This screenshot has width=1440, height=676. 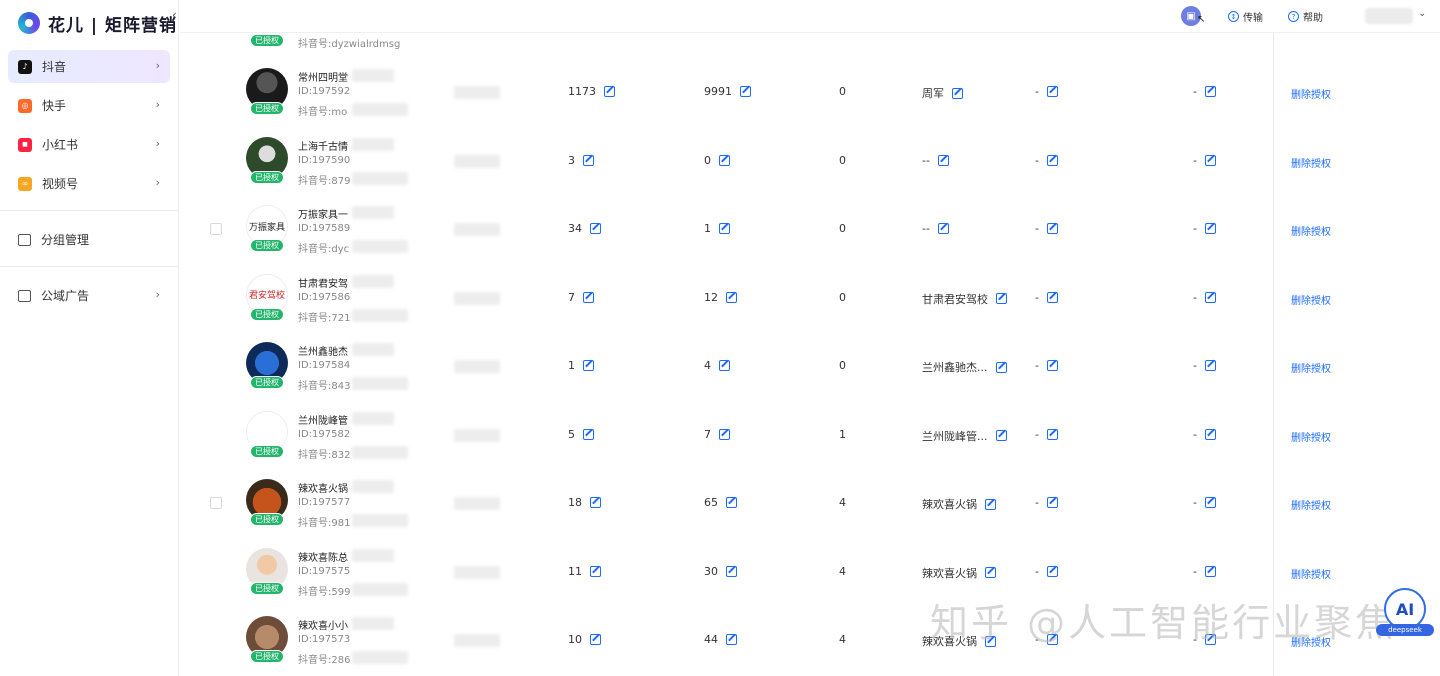 I want to click on sidebar-item-xiaohongshu: ■ 小红书 ›, so click(x=89, y=144).